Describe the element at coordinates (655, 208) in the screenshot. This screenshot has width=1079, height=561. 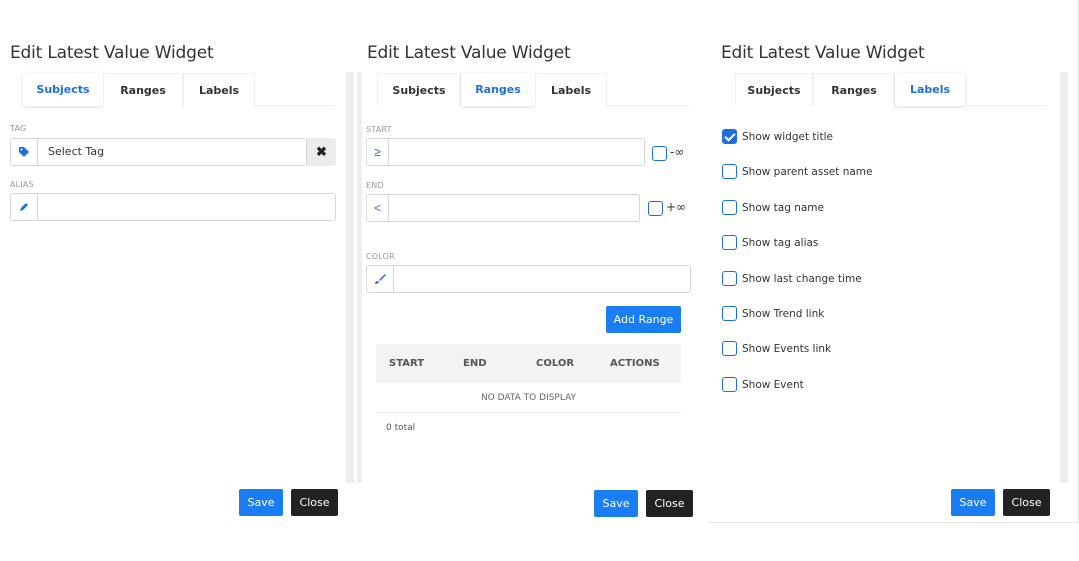
I see `pos-infinity-checkbox` at that location.